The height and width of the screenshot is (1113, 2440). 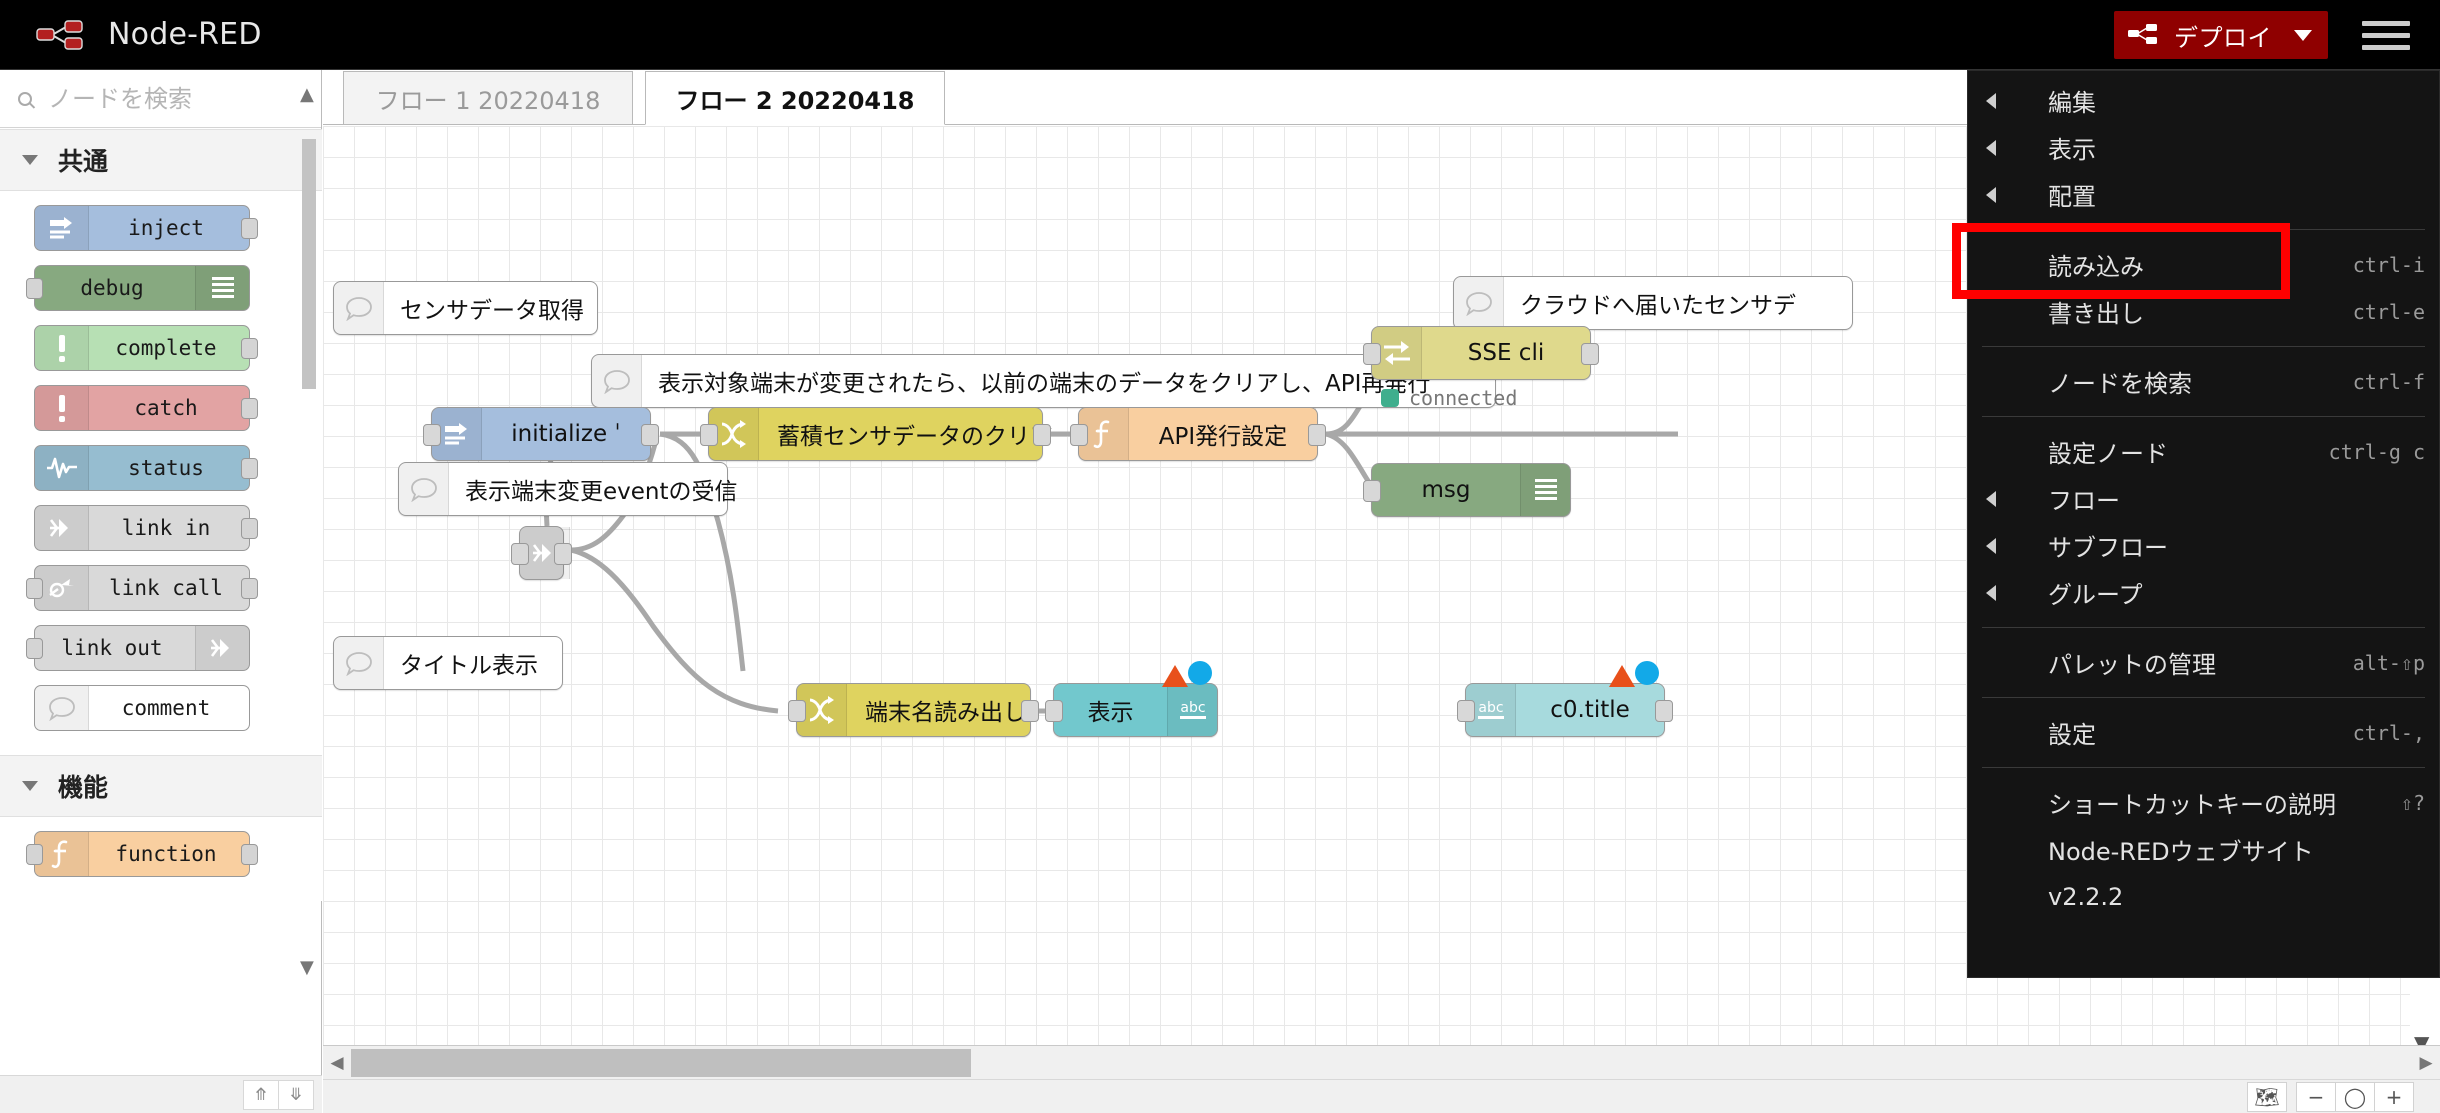 What do you see at coordinates (541, 553) in the screenshot?
I see `flow-node-n6` at bounding box center [541, 553].